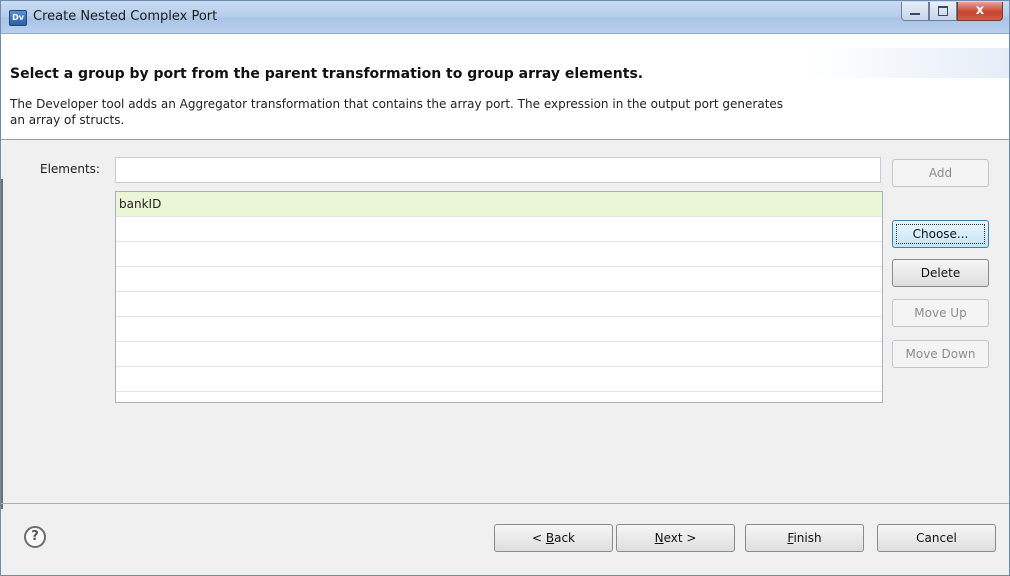 This screenshot has height=576, width=1010. I want to click on back-button: < Back, so click(553, 538).